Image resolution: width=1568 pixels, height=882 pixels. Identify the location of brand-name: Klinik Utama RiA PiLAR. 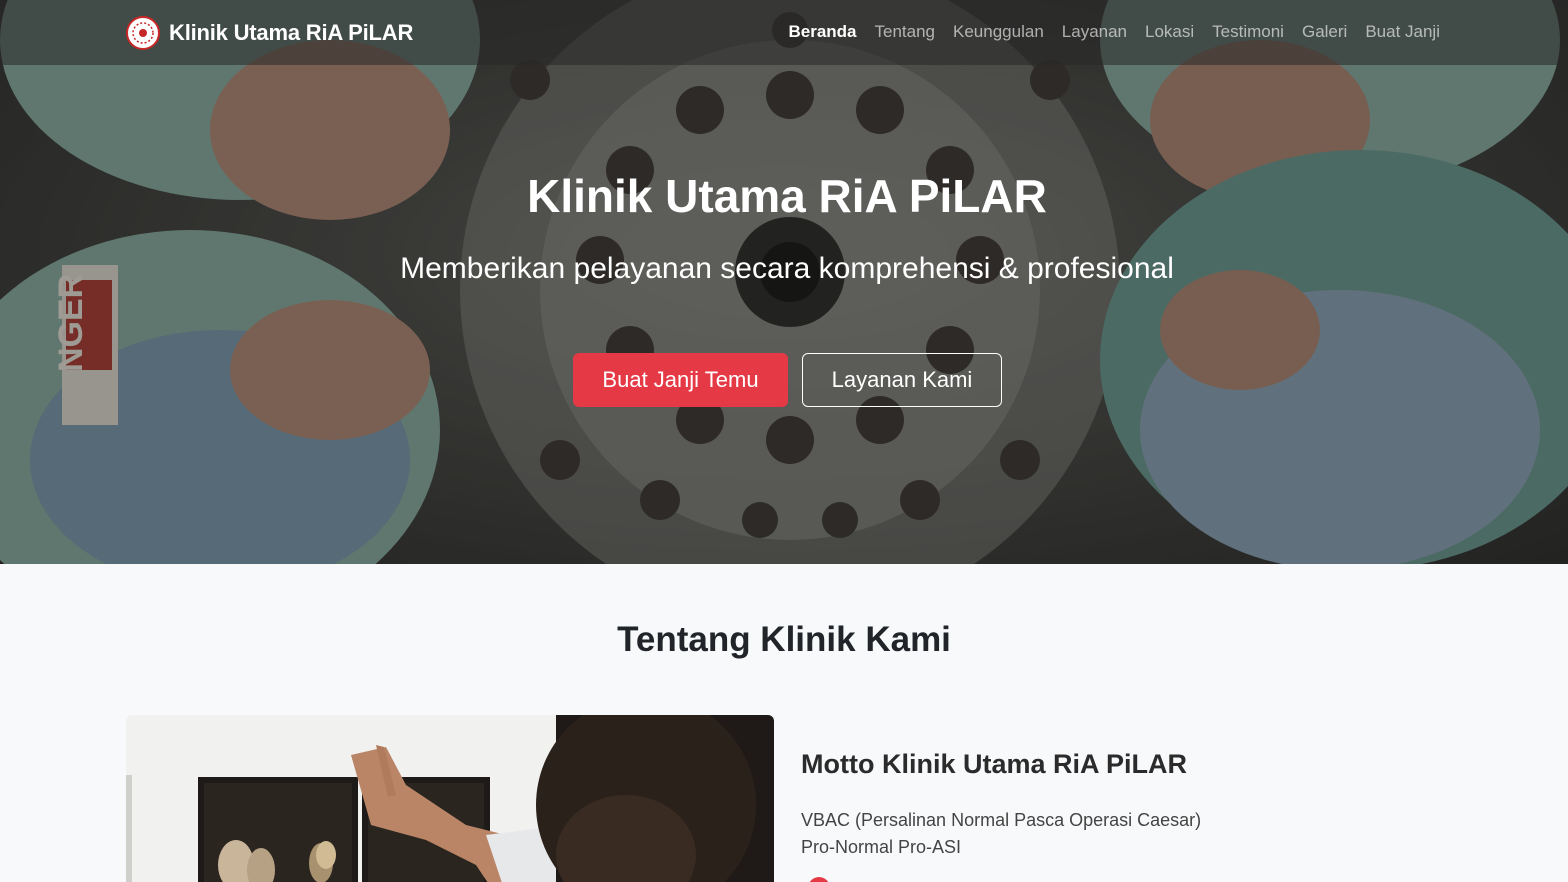
(291, 32).